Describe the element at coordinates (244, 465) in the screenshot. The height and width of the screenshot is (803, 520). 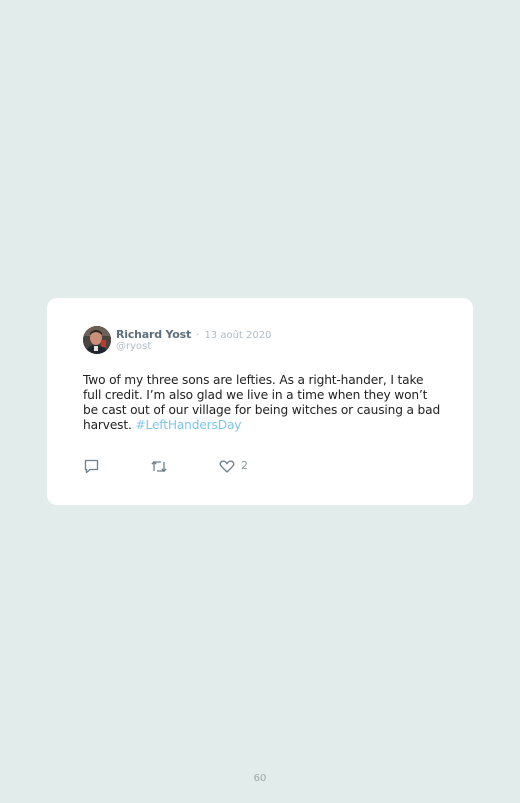
I see `like-count: 2` at that location.